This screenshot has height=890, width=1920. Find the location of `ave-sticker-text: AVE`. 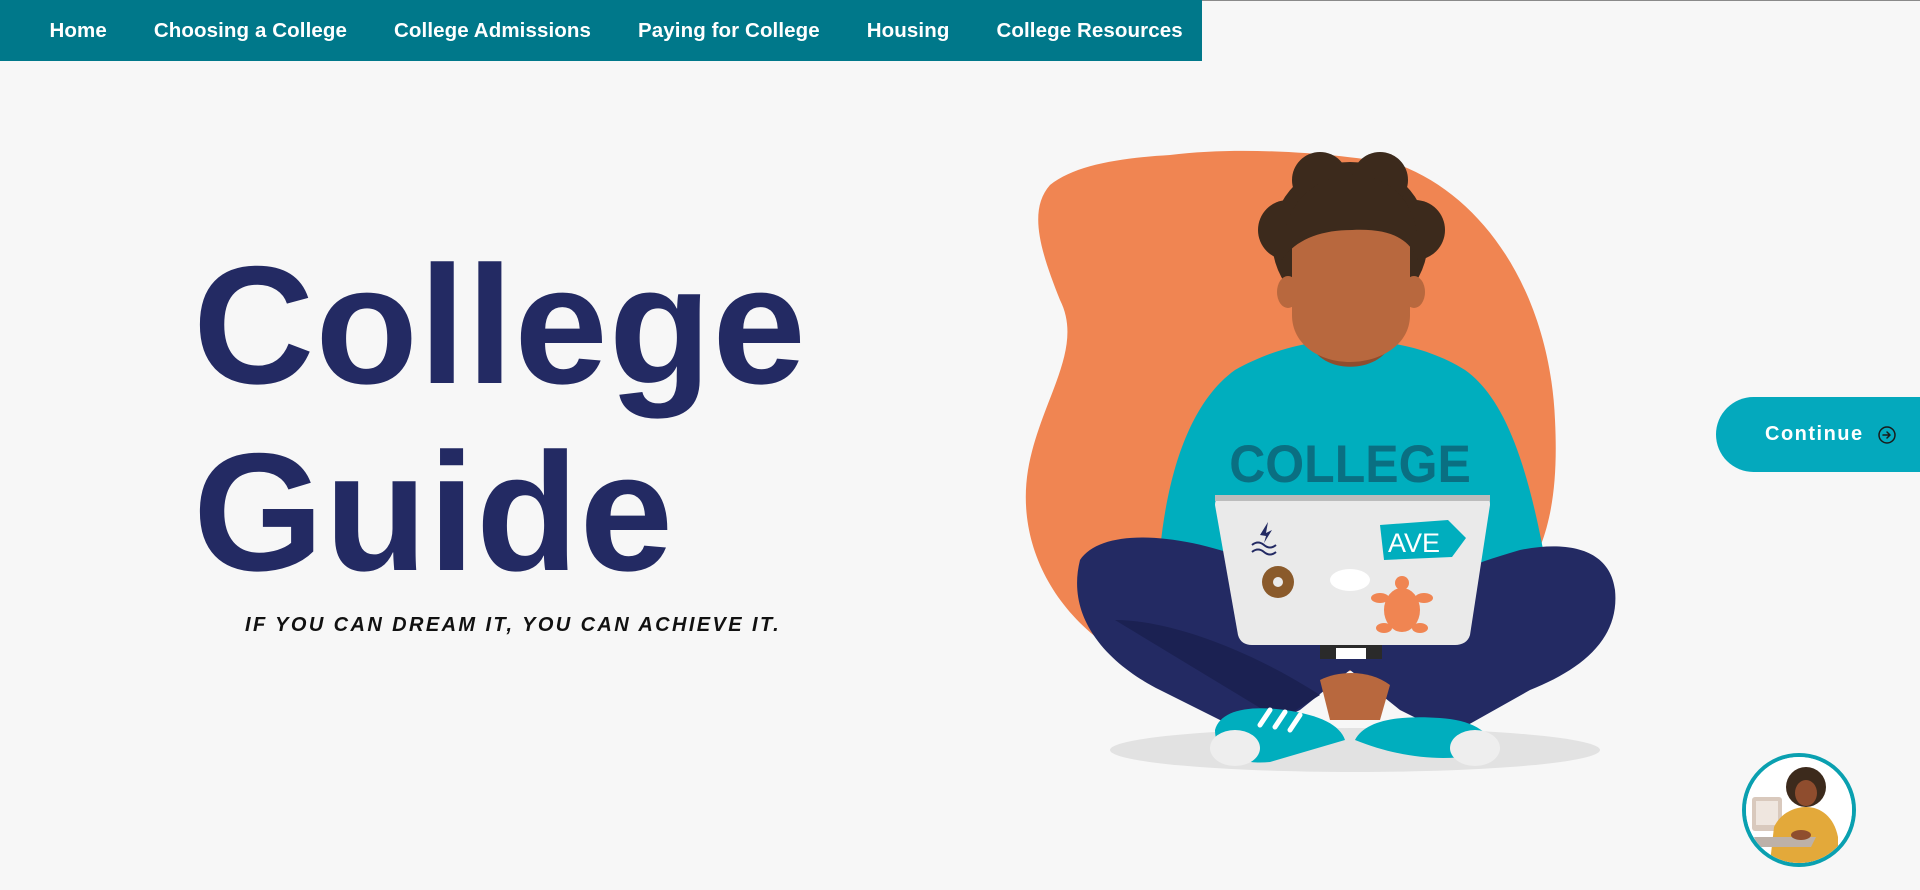

ave-sticker-text: AVE is located at coordinates (1414, 543).